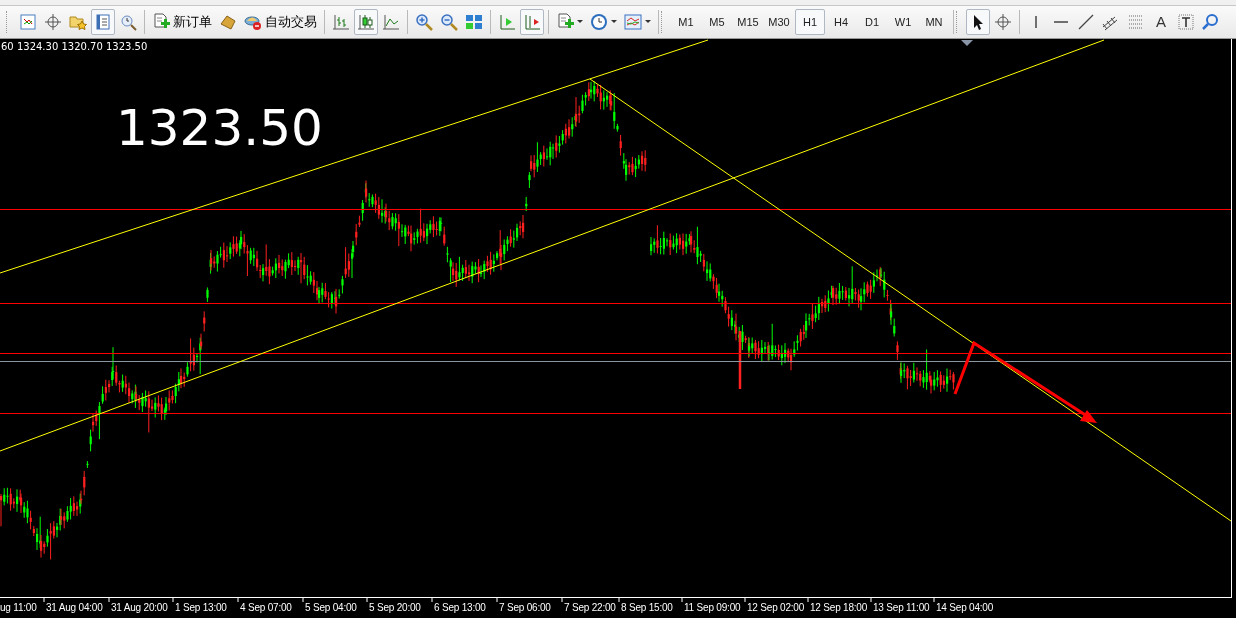 This screenshot has height=618, width=1236. I want to click on candlestick-icon, so click(366, 21).